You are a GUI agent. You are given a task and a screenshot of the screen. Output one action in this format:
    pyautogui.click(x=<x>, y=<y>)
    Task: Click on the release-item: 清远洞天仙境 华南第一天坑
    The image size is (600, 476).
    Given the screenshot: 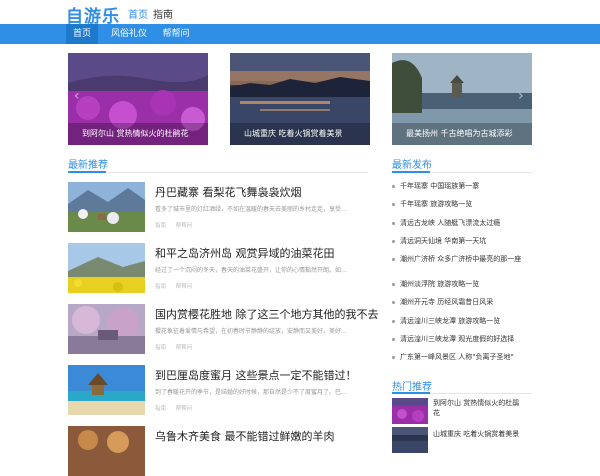 What is the action you would take?
    pyautogui.click(x=462, y=241)
    